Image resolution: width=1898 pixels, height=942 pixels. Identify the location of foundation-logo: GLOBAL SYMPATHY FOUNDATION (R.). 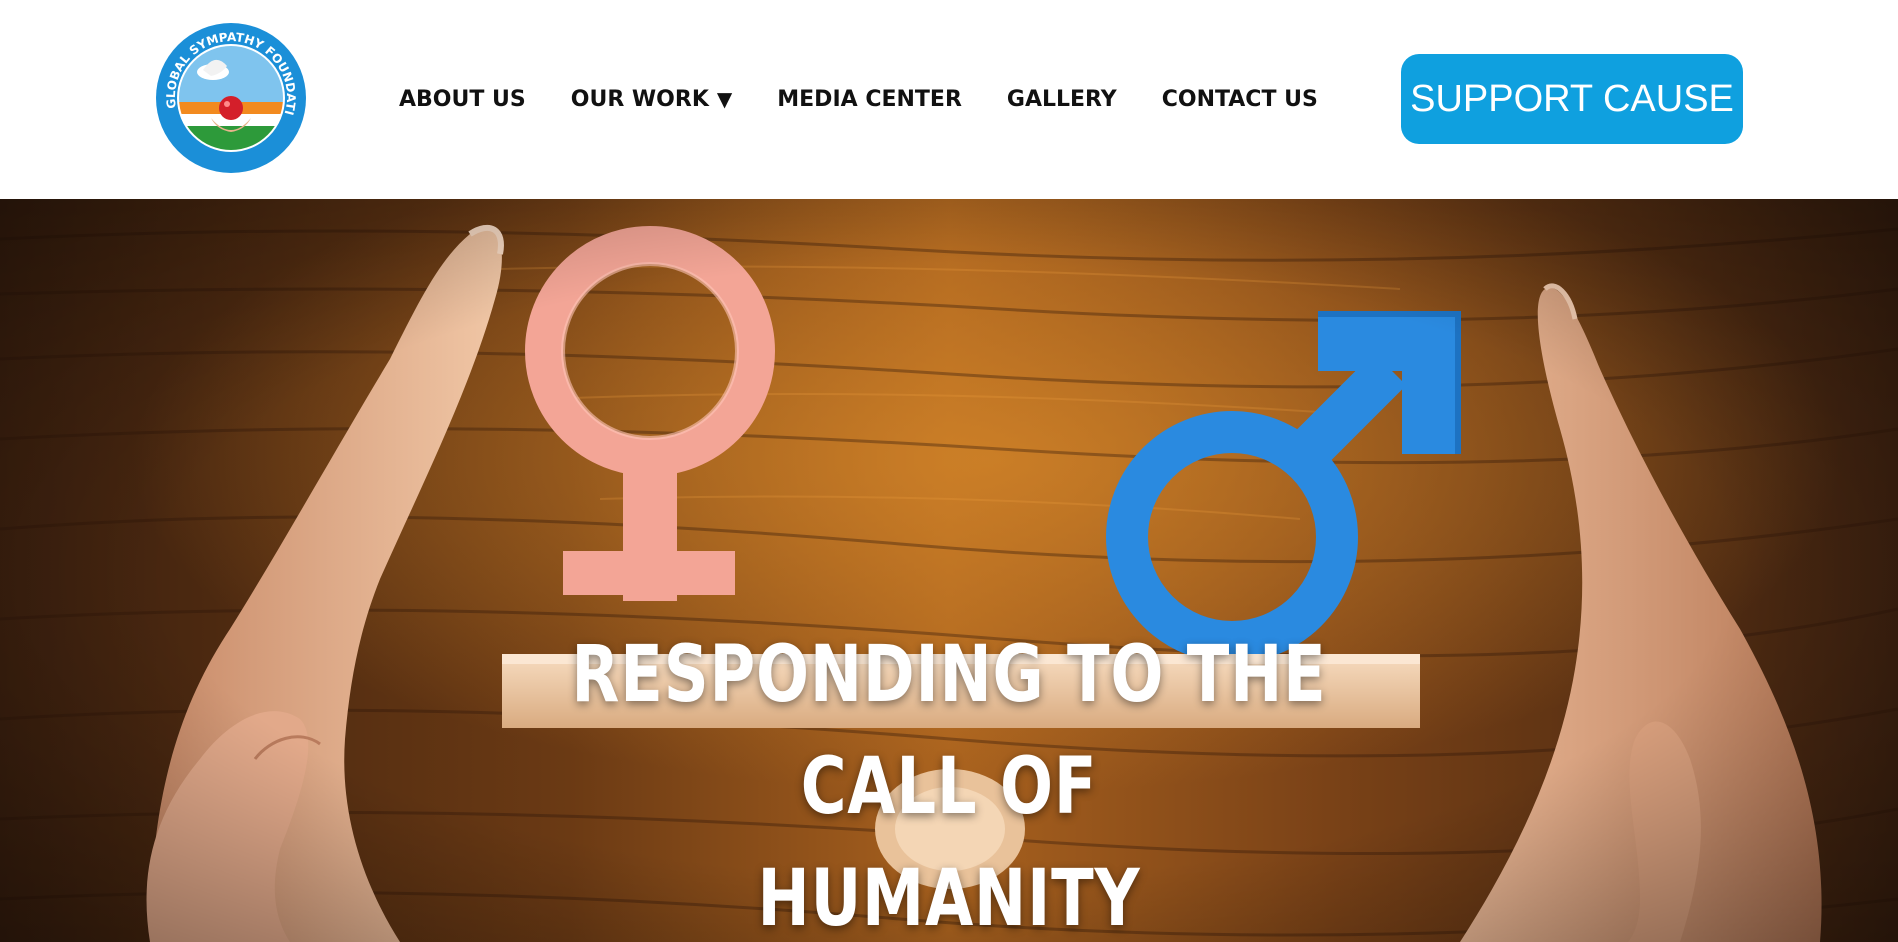
(228, 92).